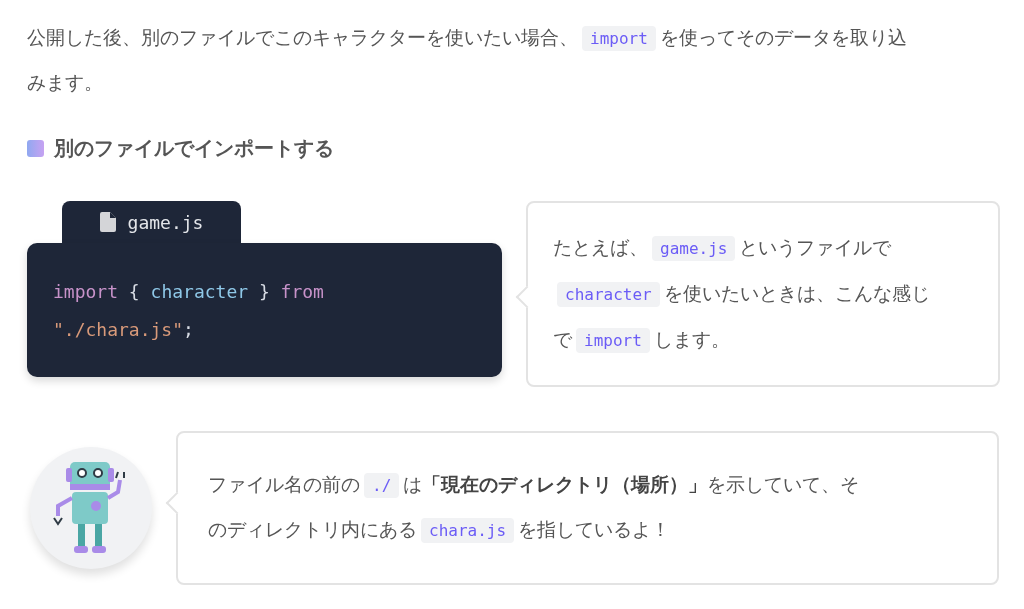 The width and height of the screenshot is (1024, 609). What do you see at coordinates (194, 148) in the screenshot?
I see `section-heading: 別のファイルでインポートする` at bounding box center [194, 148].